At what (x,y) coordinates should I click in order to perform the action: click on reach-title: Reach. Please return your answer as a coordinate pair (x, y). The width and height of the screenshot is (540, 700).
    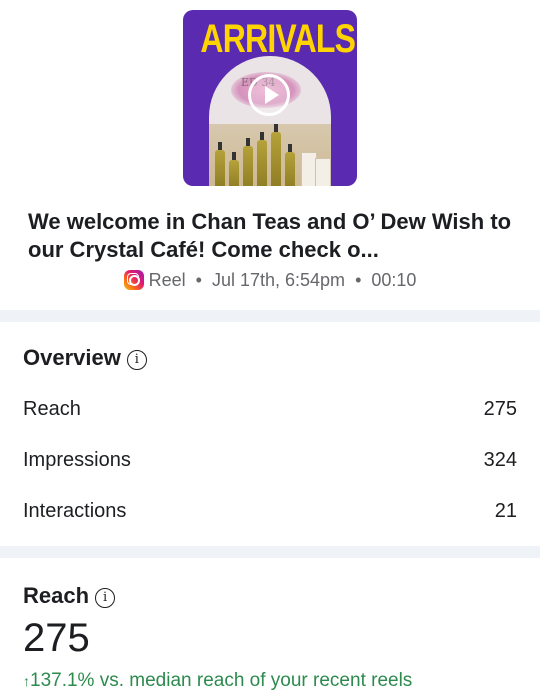
    Looking at the image, I should click on (56, 595).